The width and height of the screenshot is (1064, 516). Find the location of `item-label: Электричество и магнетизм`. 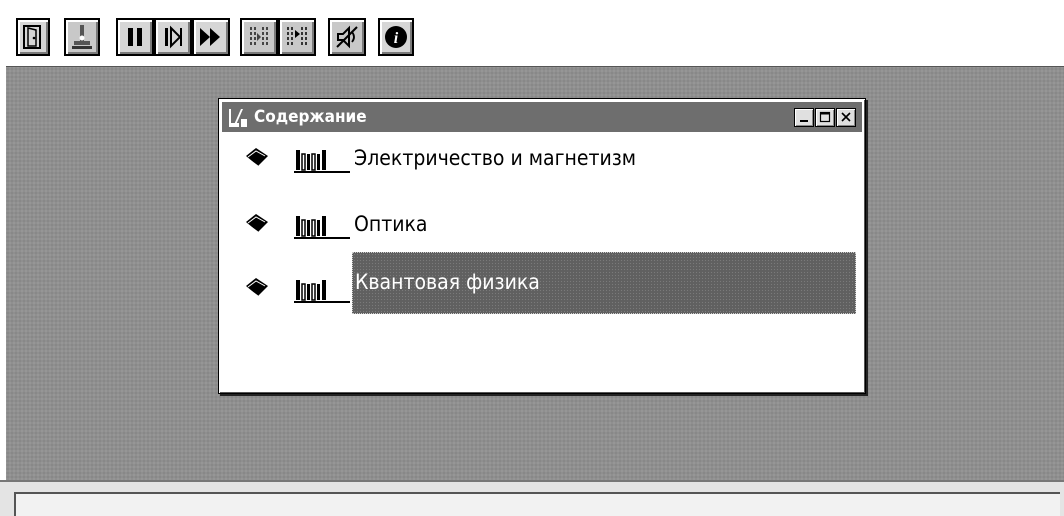

item-label: Электричество и магнетизм is located at coordinates (495, 158).